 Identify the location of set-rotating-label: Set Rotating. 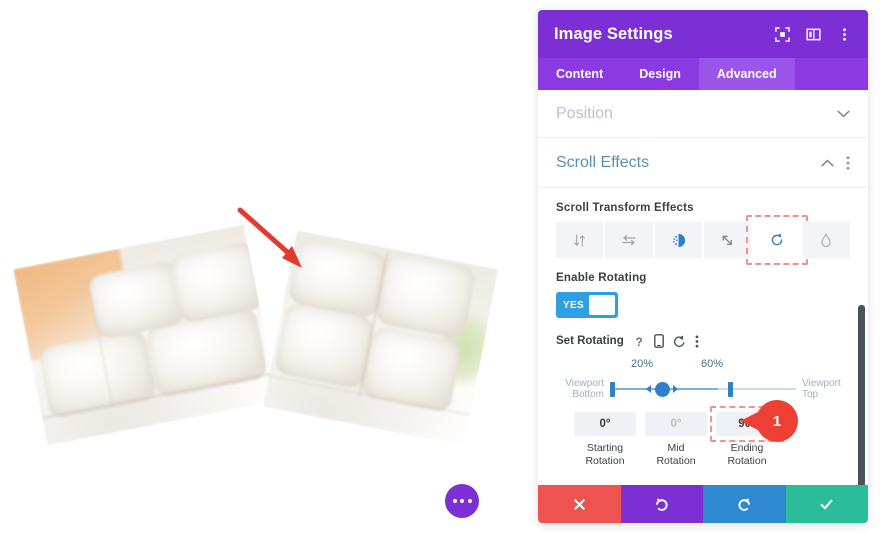
(590, 341).